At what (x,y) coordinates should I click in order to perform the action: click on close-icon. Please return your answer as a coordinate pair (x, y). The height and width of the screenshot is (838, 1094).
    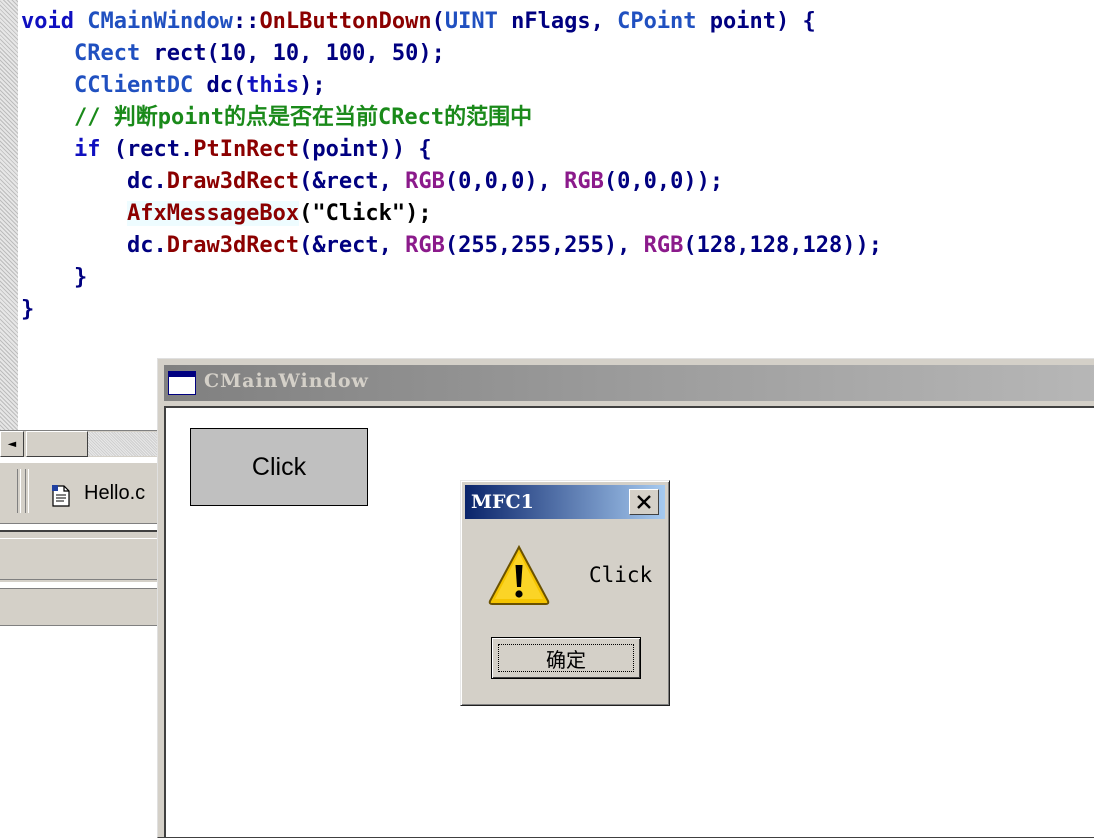
    Looking at the image, I should click on (644, 502).